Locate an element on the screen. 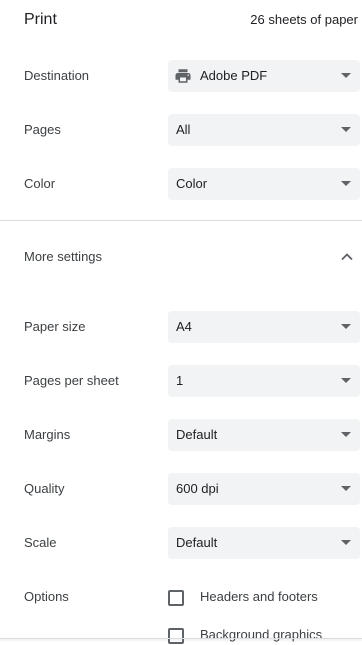 Image resolution: width=362 pixels, height=645 pixels. pages-row: Pages All is located at coordinates (181, 130).